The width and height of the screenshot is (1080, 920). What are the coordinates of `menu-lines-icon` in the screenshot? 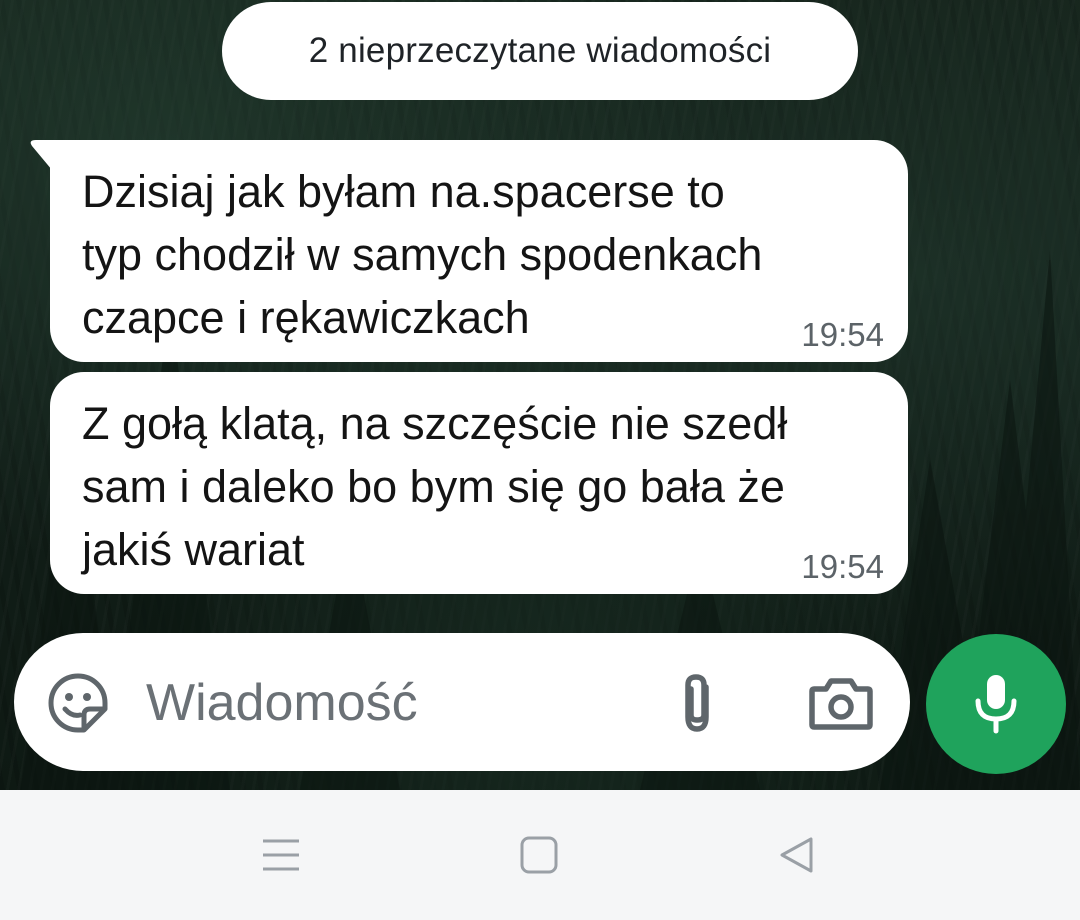 It's located at (281, 855).